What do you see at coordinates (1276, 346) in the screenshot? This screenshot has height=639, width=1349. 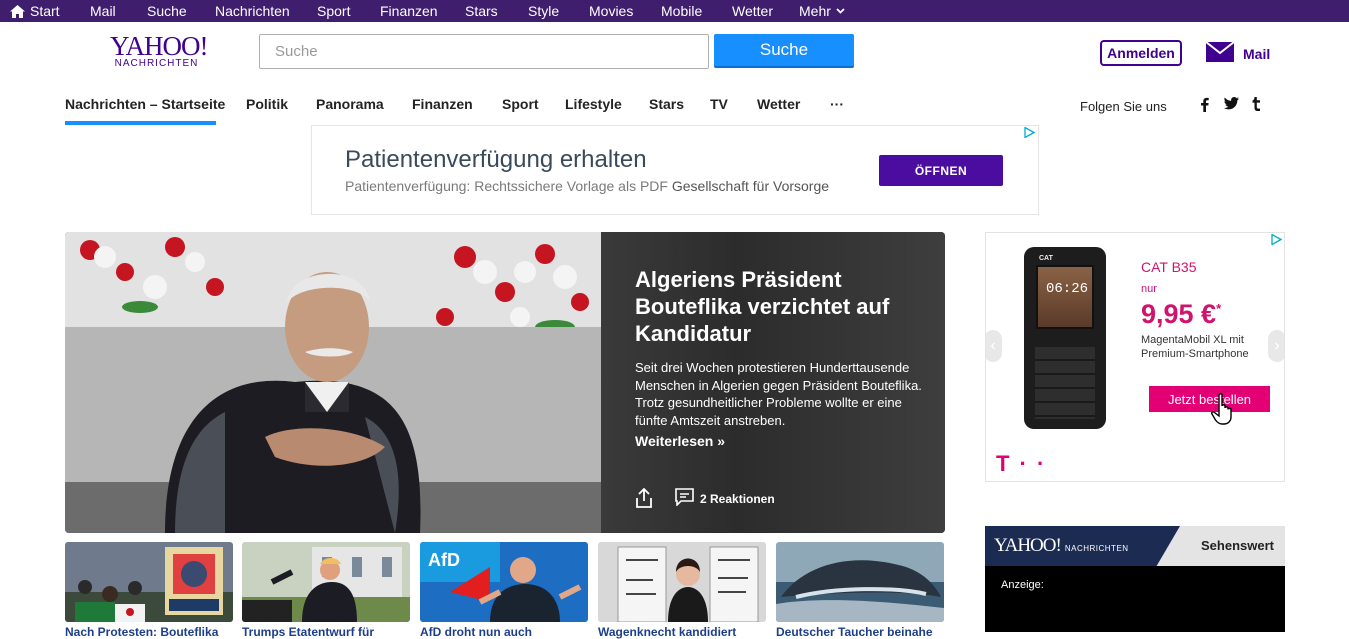 I see `chevron-right-icon: ›` at bounding box center [1276, 346].